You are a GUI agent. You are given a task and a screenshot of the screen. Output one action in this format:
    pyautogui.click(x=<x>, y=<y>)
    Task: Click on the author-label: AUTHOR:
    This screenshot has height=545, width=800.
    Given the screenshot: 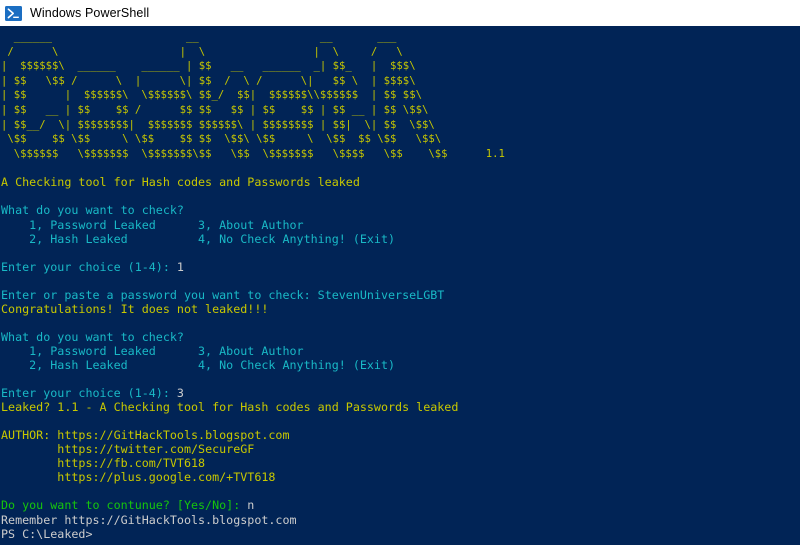 What is the action you would take?
    pyautogui.click(x=29, y=435)
    